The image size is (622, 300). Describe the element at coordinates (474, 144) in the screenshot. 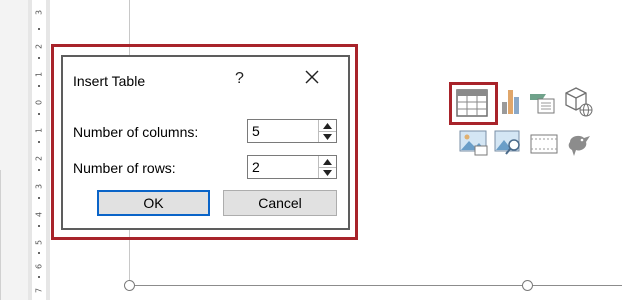

I see `picture-icon` at that location.